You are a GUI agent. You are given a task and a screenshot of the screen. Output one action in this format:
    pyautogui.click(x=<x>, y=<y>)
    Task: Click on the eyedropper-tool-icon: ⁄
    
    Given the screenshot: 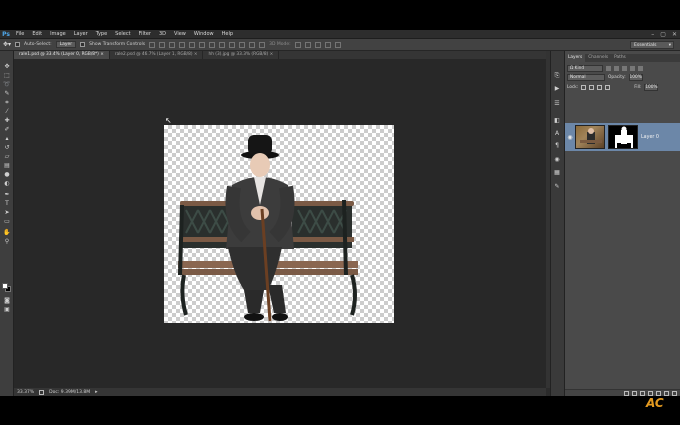 What is the action you would take?
    pyautogui.click(x=7, y=111)
    